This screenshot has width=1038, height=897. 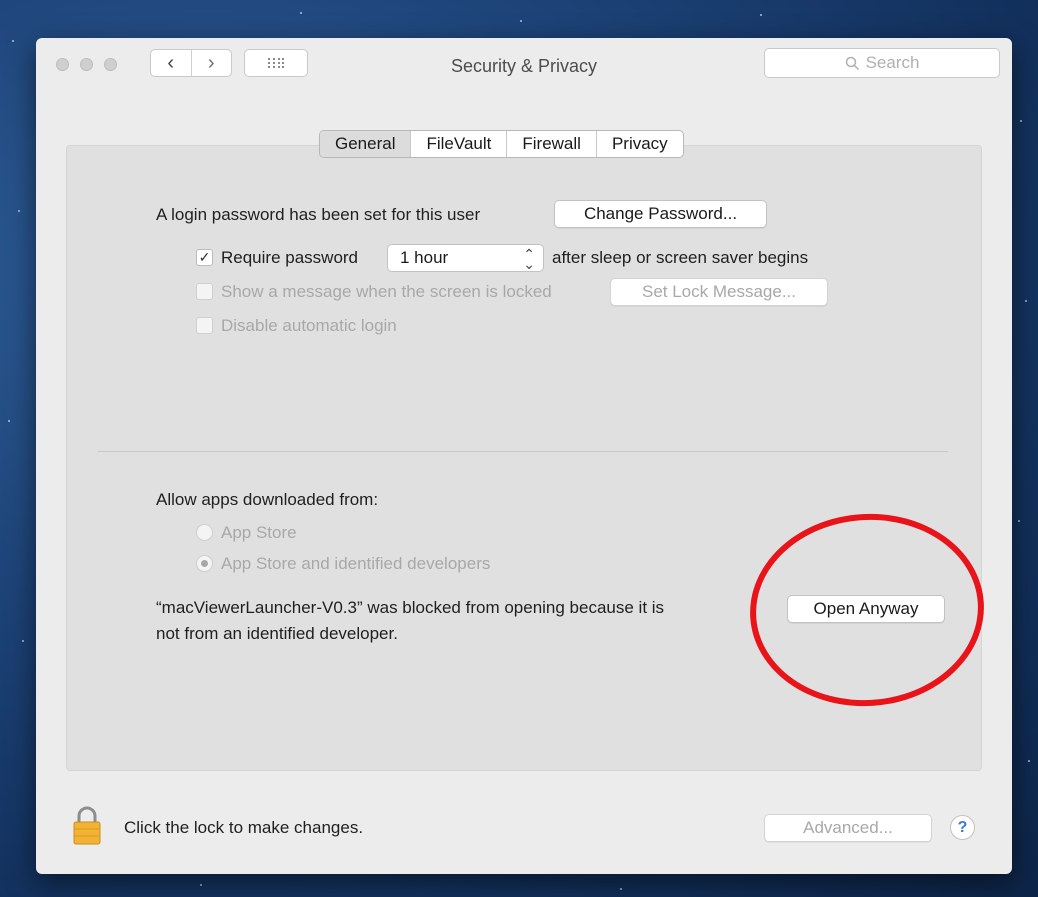 I want to click on radio-app-store, so click(x=204, y=532).